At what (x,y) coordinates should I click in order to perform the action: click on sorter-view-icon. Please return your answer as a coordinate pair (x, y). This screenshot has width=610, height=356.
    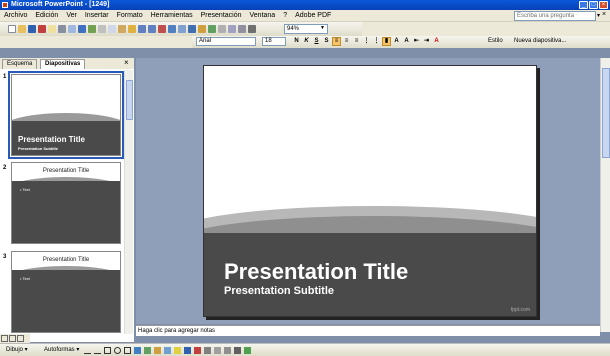
    Looking at the image, I should click on (12, 338).